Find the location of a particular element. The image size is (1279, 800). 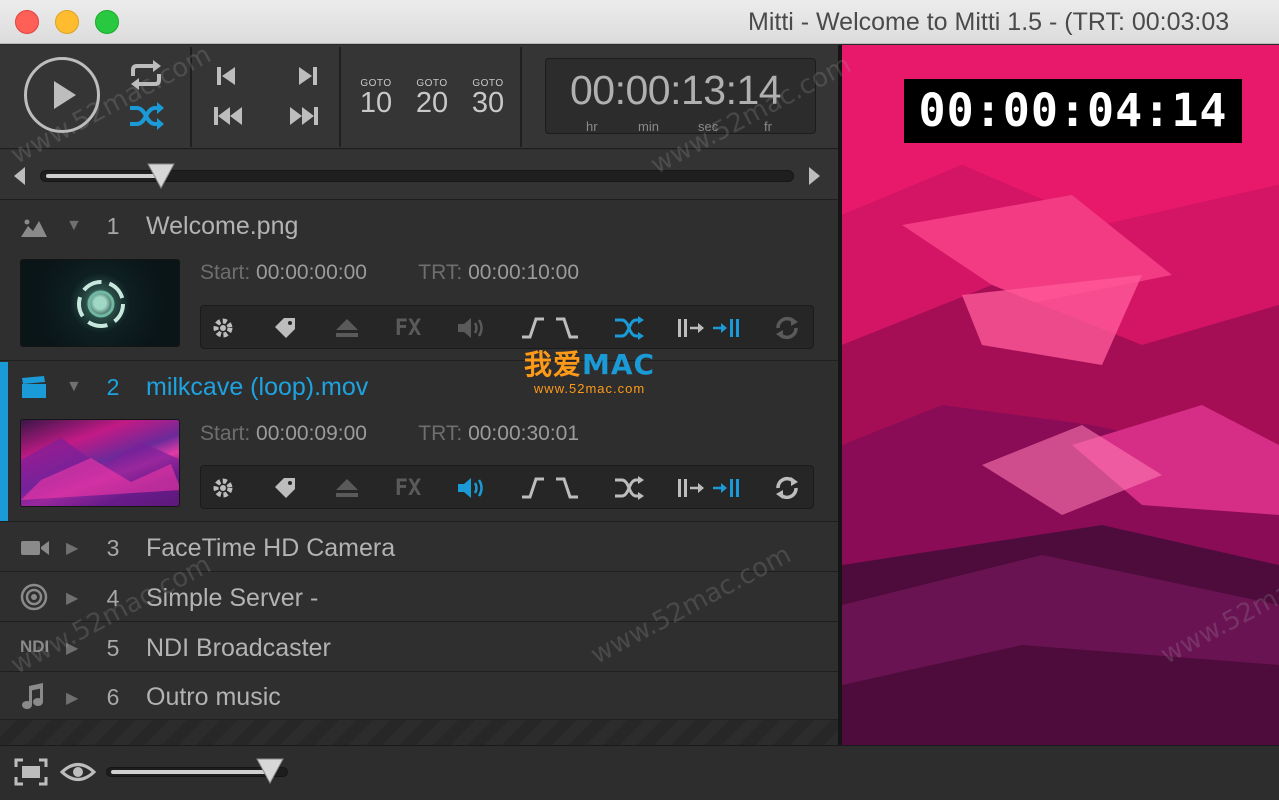

cue-row: ▶ 6 Outro music is located at coordinates (419, 696).